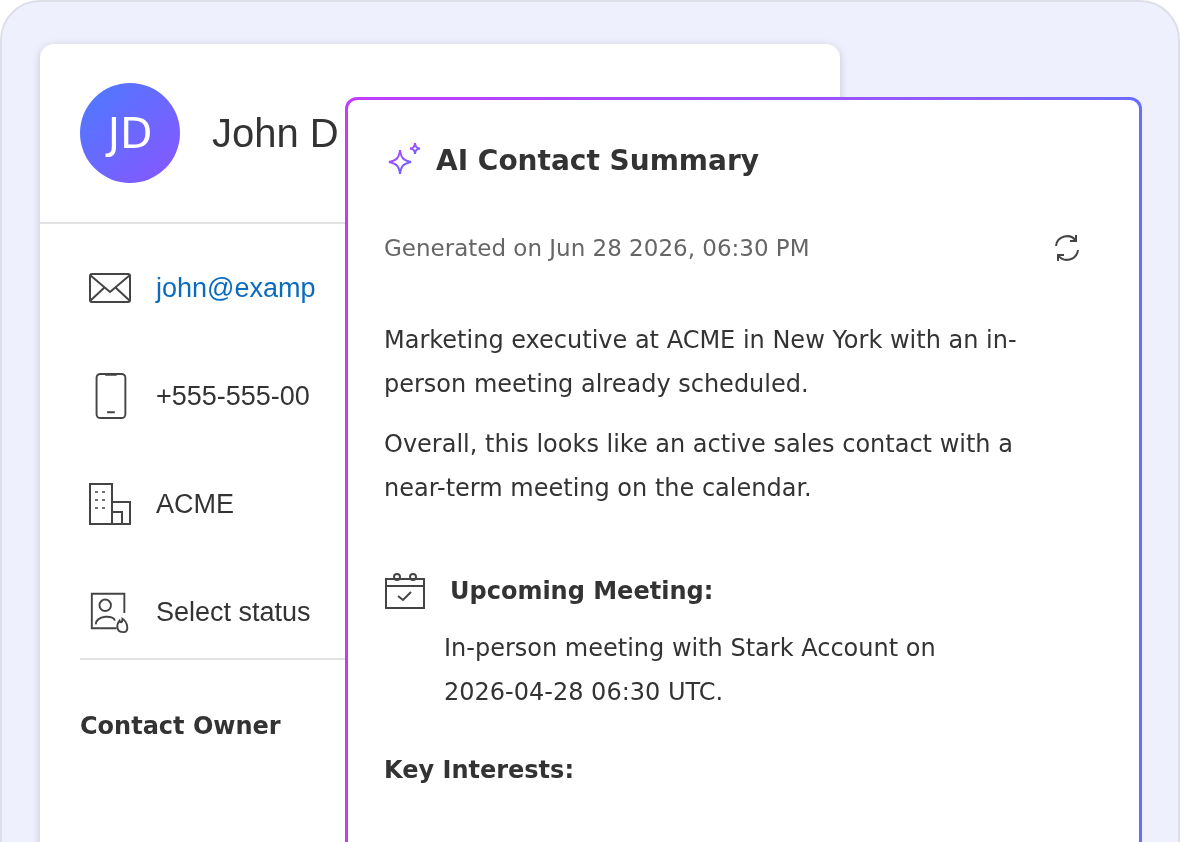 Image resolution: width=1180 pixels, height=842 pixels. Describe the element at coordinates (405, 591) in the screenshot. I see `calendar-check-icon` at that location.